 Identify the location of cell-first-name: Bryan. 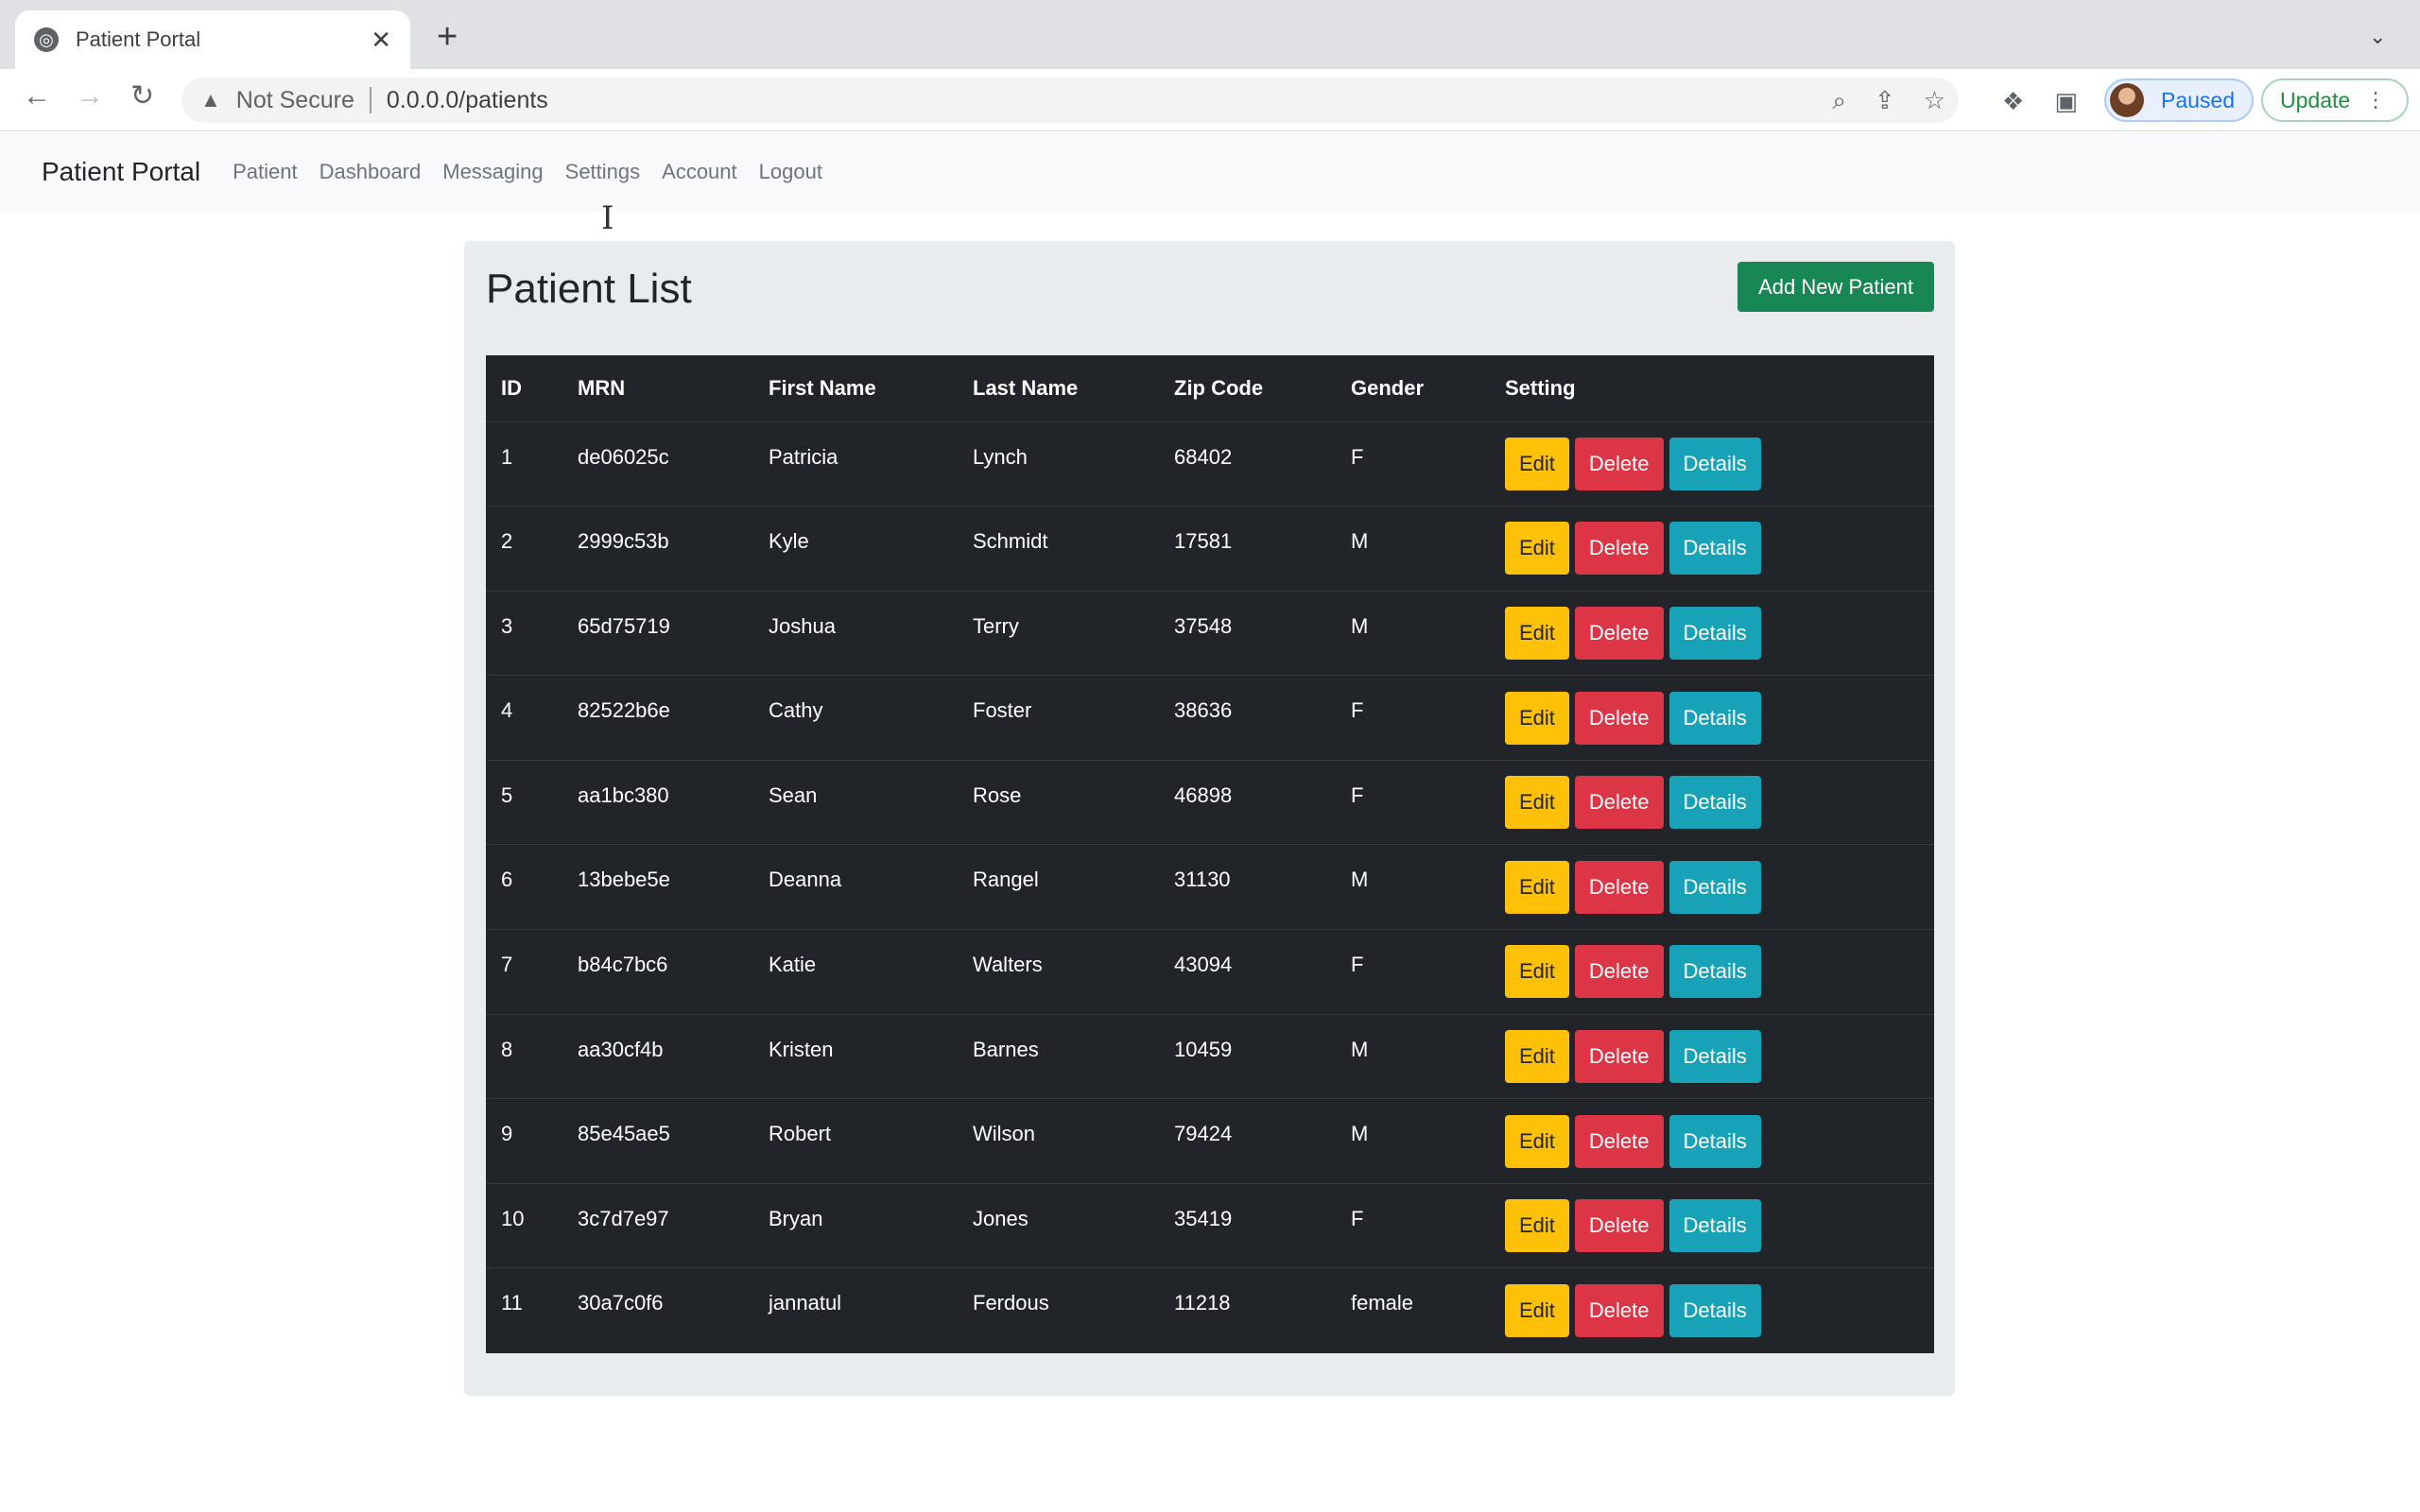
(856, 1225).